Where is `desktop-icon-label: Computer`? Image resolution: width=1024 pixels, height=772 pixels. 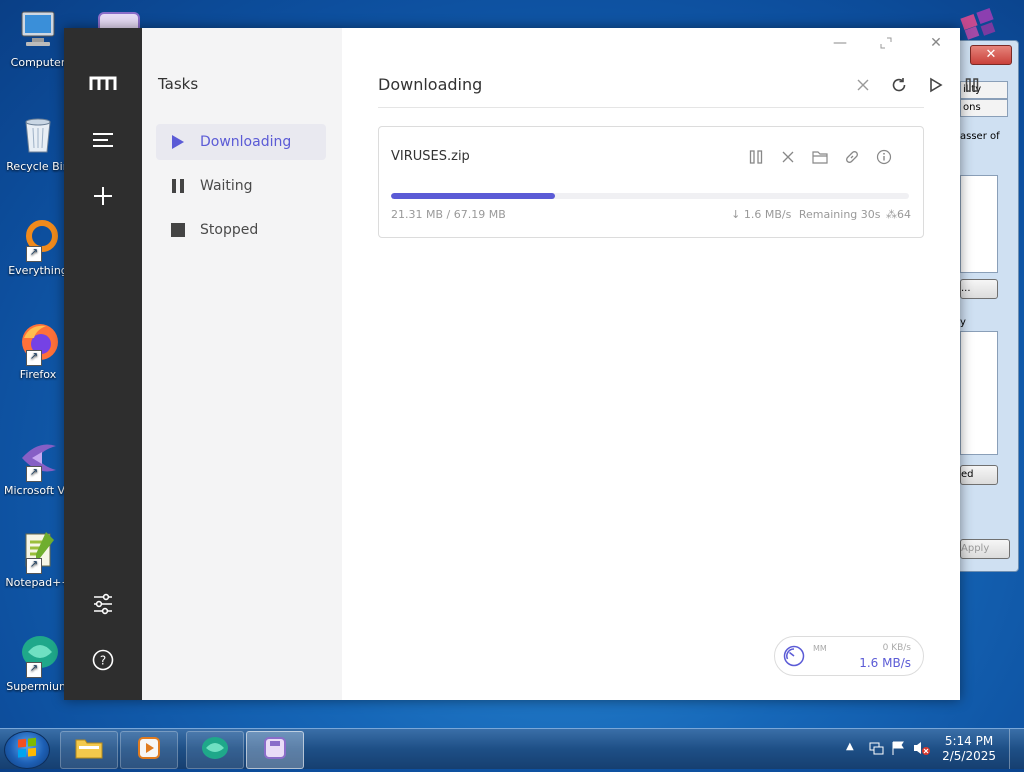 desktop-icon-label: Computer is located at coordinates (38, 62).